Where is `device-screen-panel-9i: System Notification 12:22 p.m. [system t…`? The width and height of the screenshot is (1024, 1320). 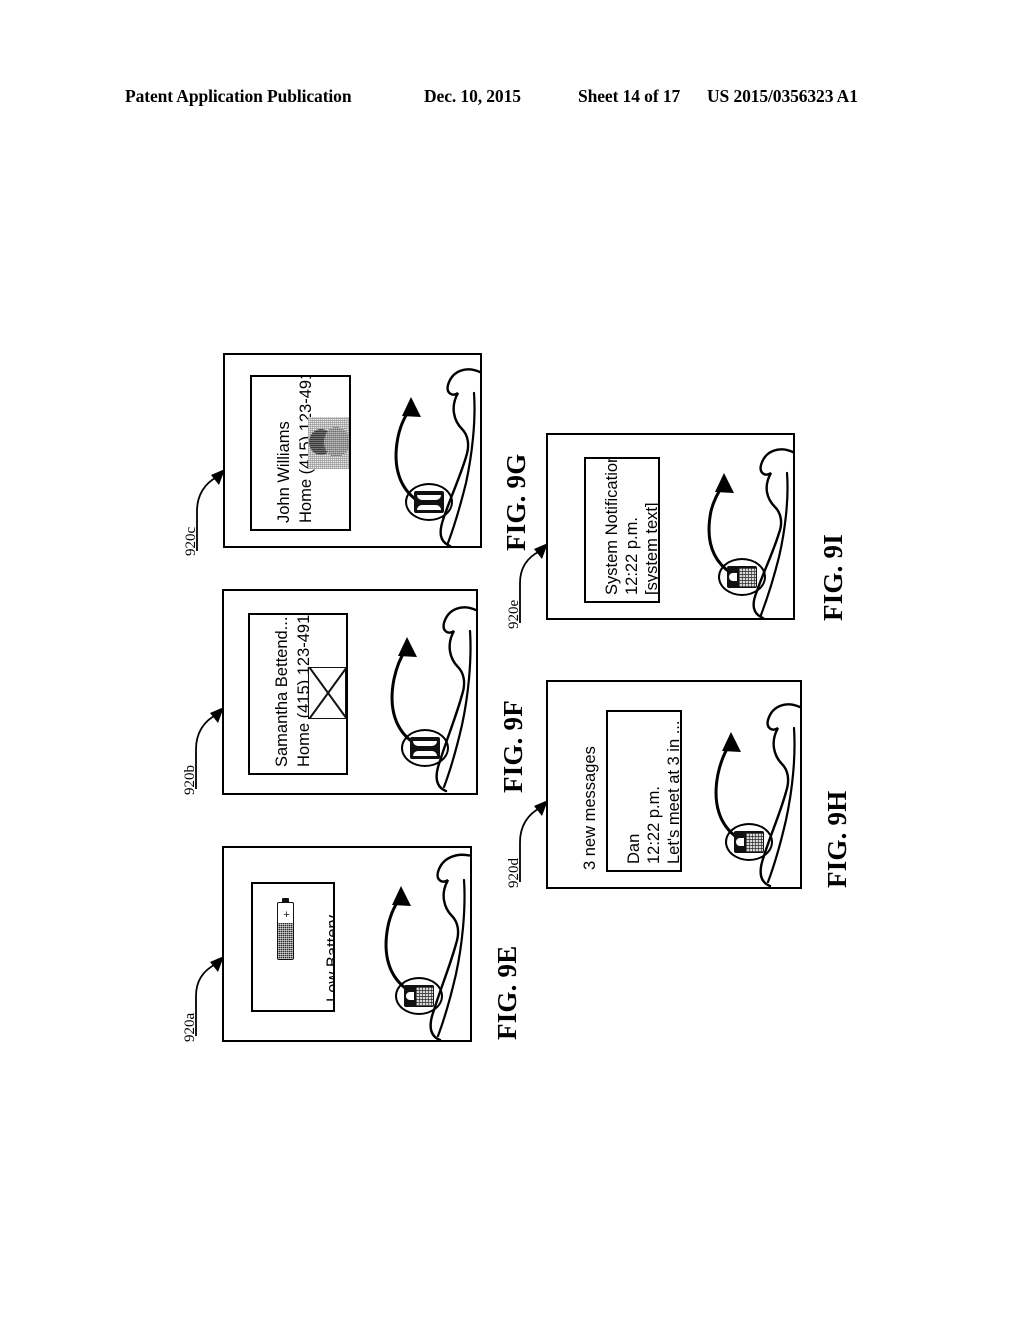
device-screen-panel-9i: System Notification 12:22 p.m. [system t… is located at coordinates (670, 526).